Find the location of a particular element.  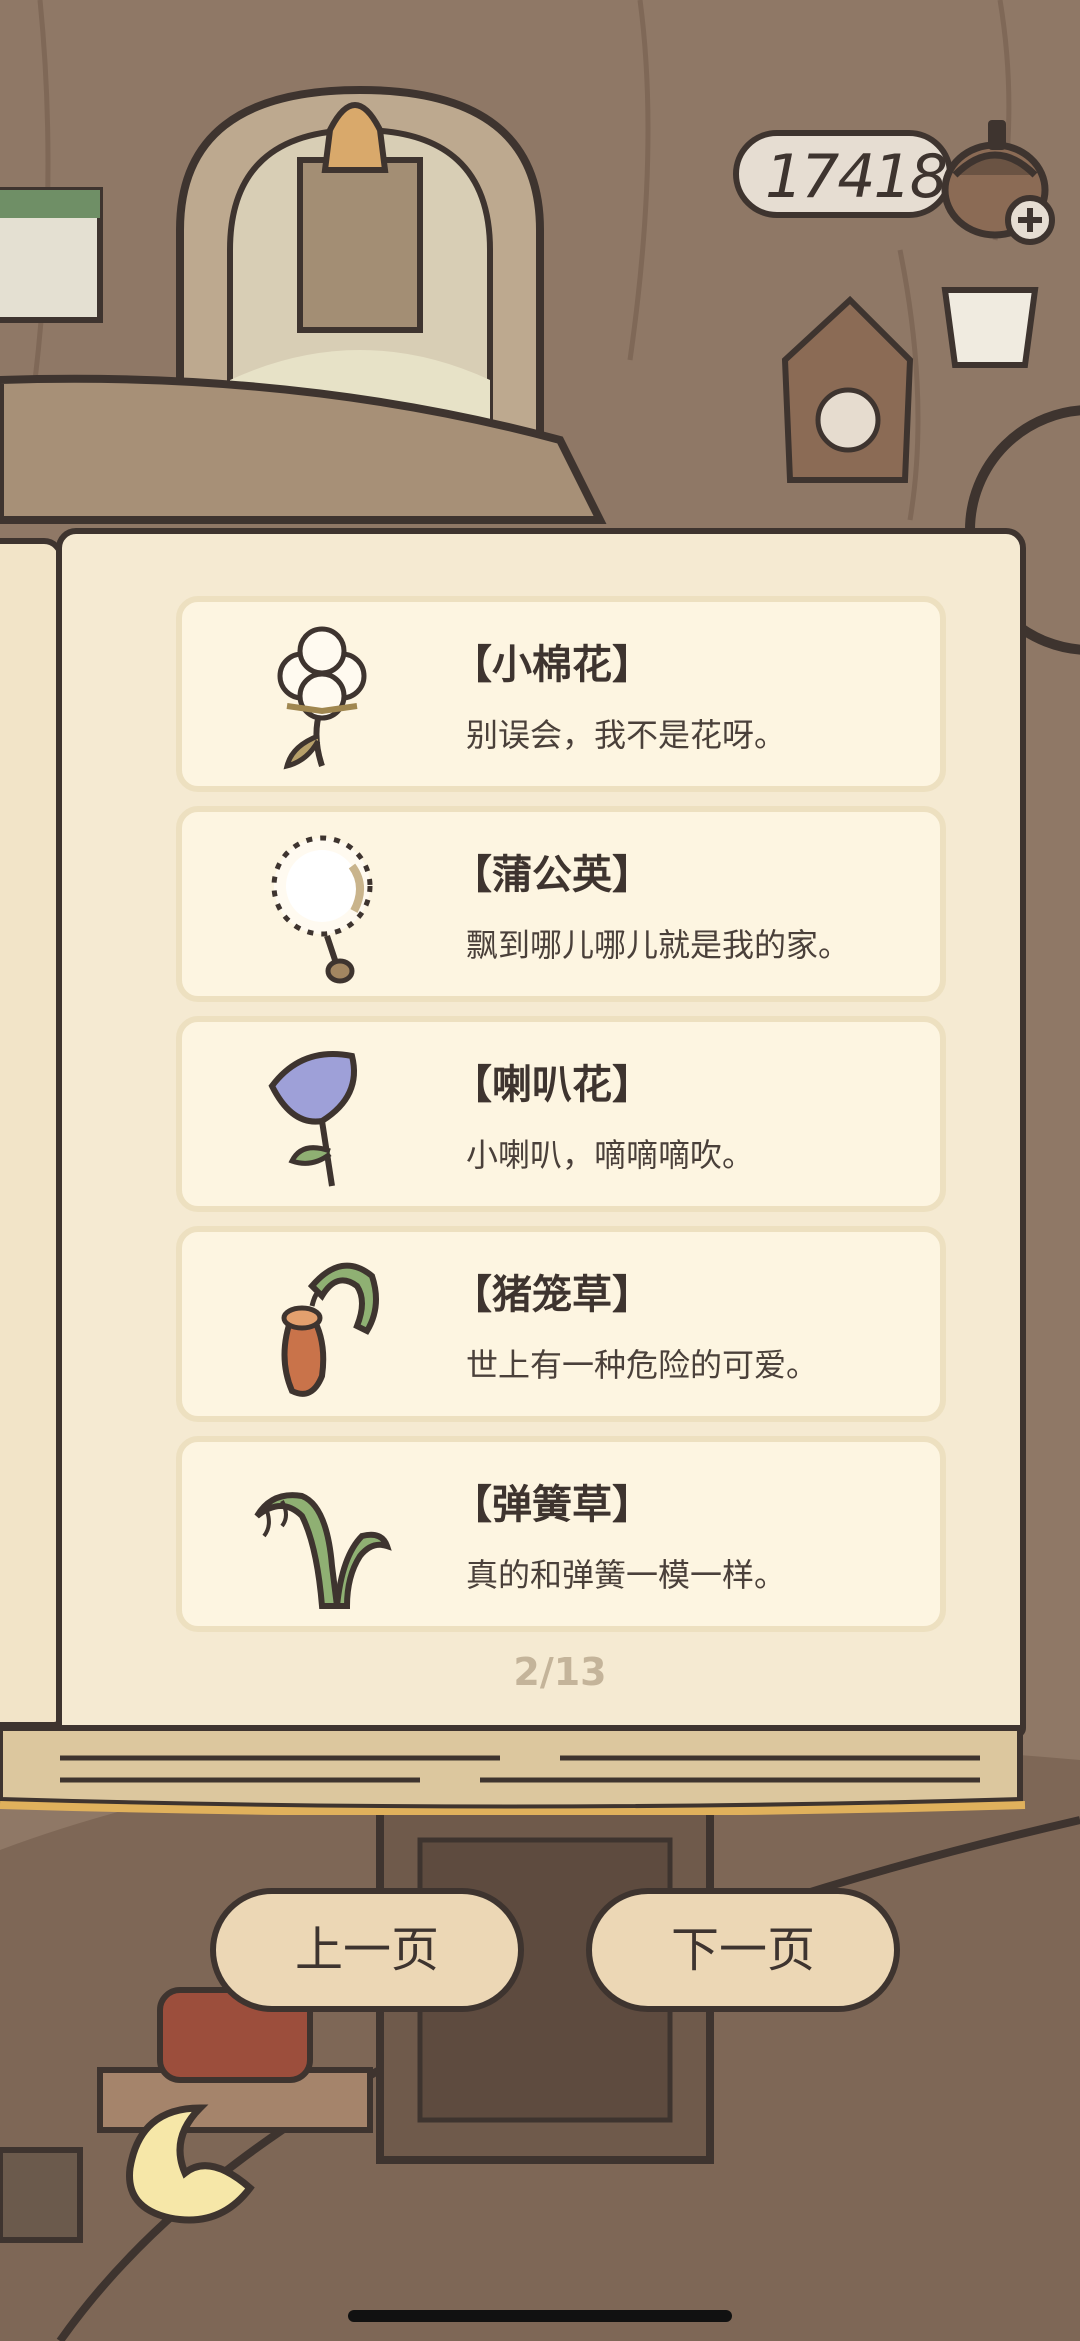

dandelion-icon is located at coordinates (322, 909).